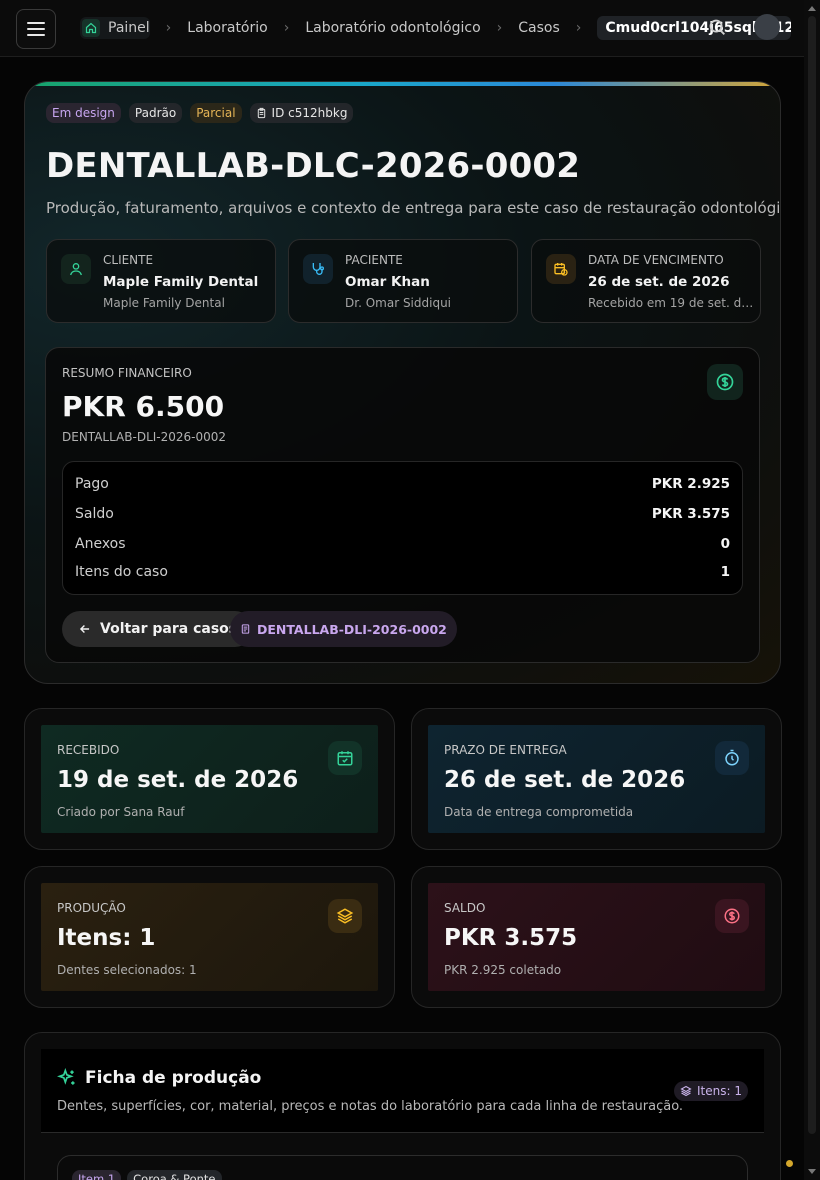 This screenshot has width=820, height=1180. I want to click on scroll-up-icon, so click(812, 8).